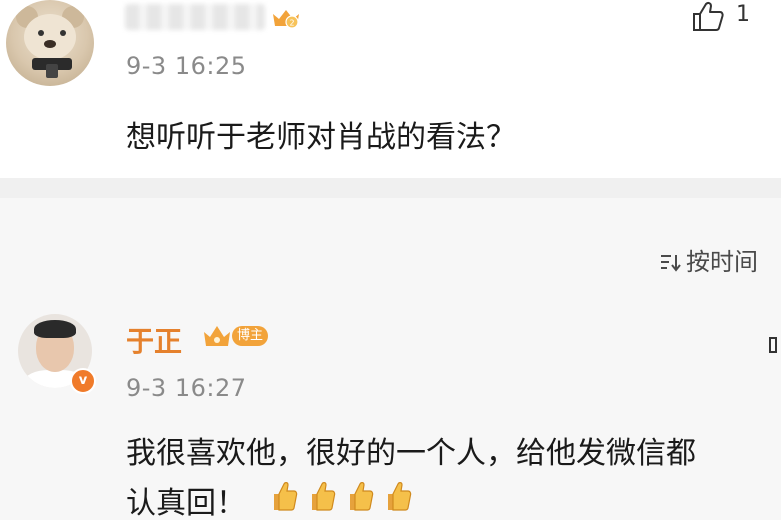  What do you see at coordinates (195, 17) in the screenshot?
I see `username-blurred` at bounding box center [195, 17].